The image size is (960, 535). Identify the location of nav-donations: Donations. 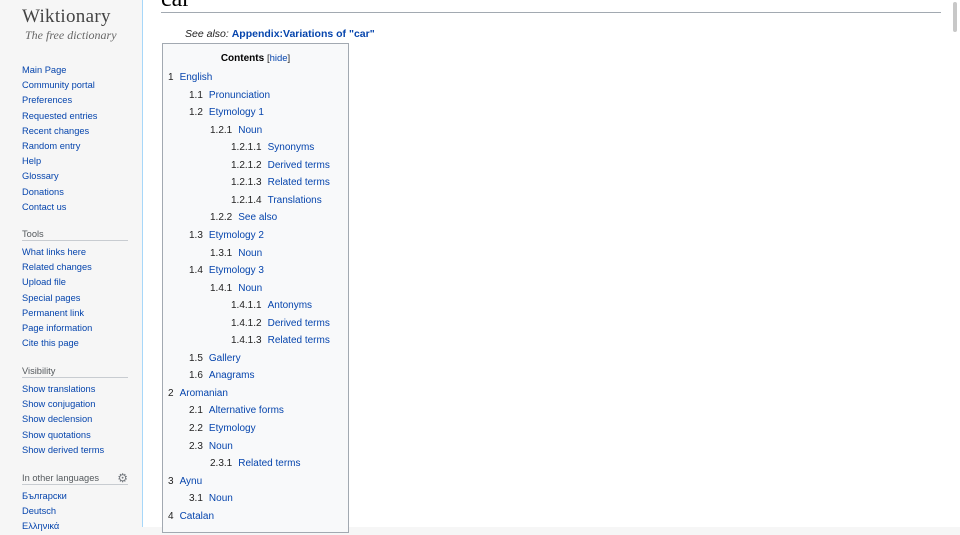
(75, 192).